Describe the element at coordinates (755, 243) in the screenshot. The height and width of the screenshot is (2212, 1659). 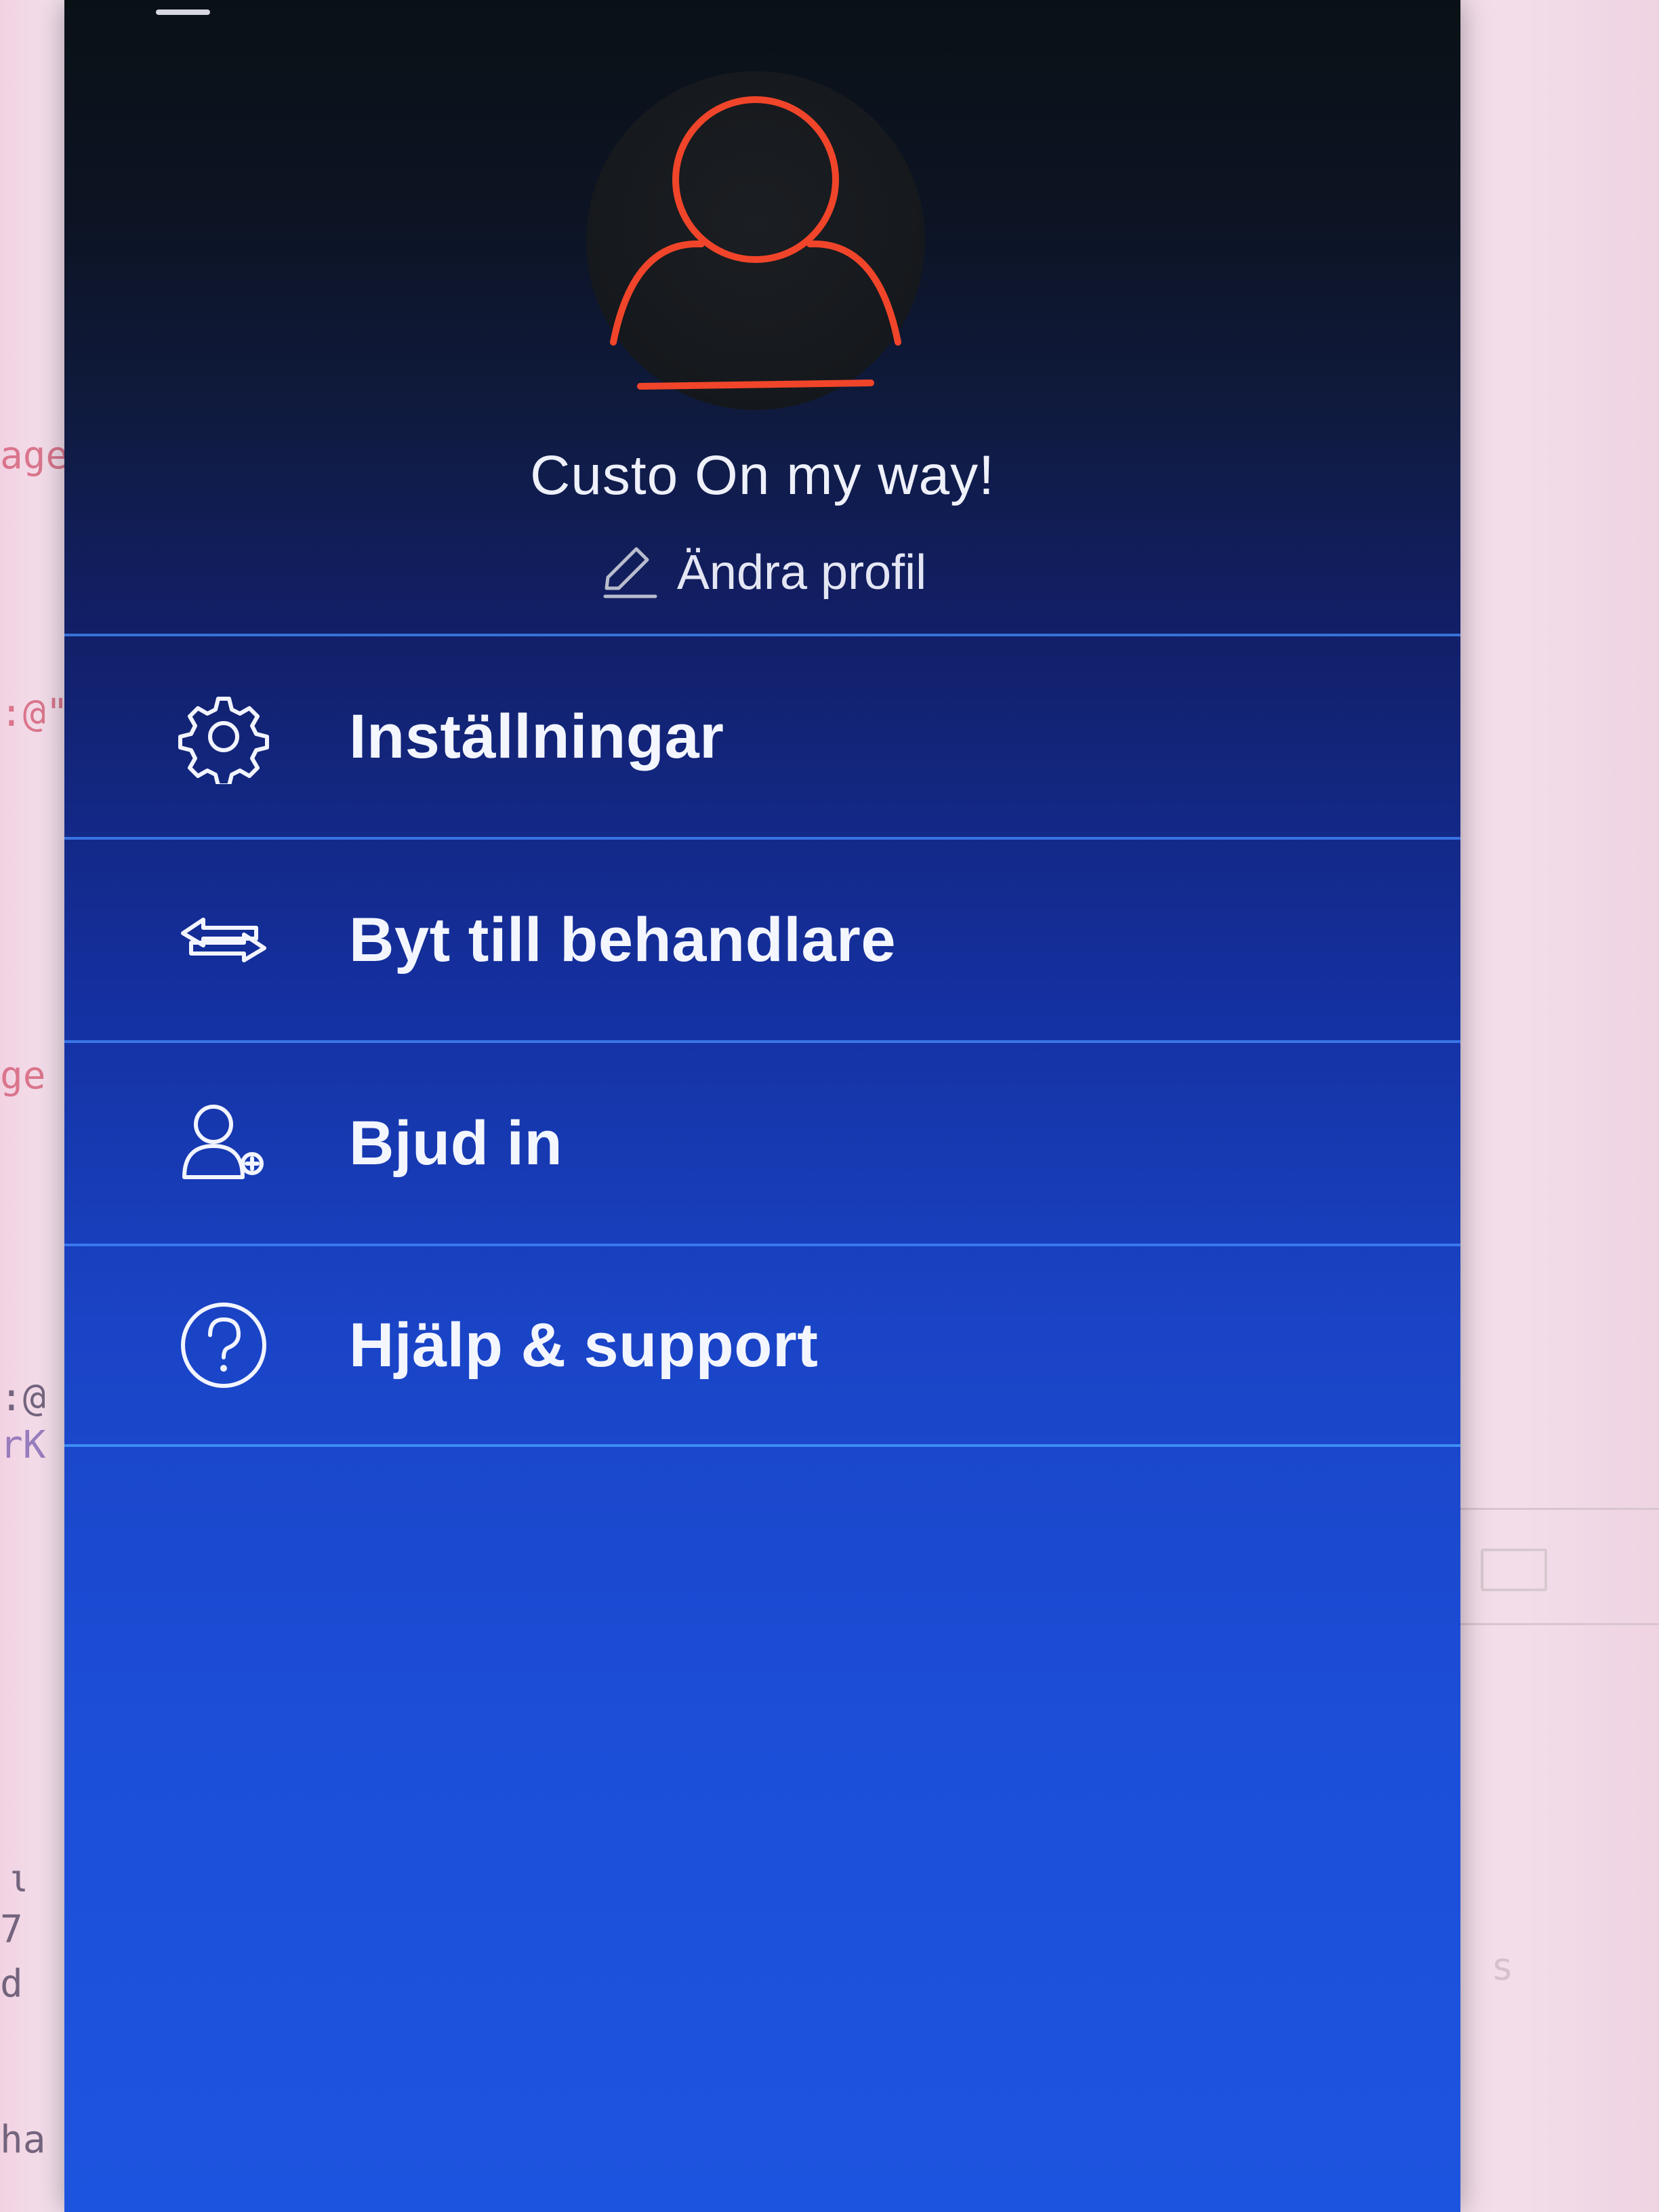
I see `user-profile-icon` at that location.